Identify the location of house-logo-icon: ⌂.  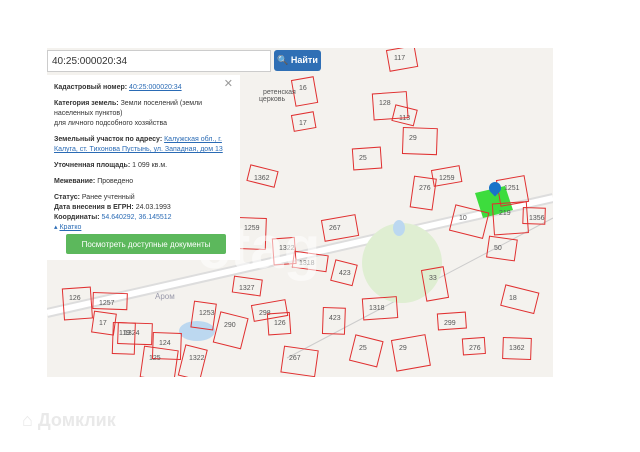
(27, 420).